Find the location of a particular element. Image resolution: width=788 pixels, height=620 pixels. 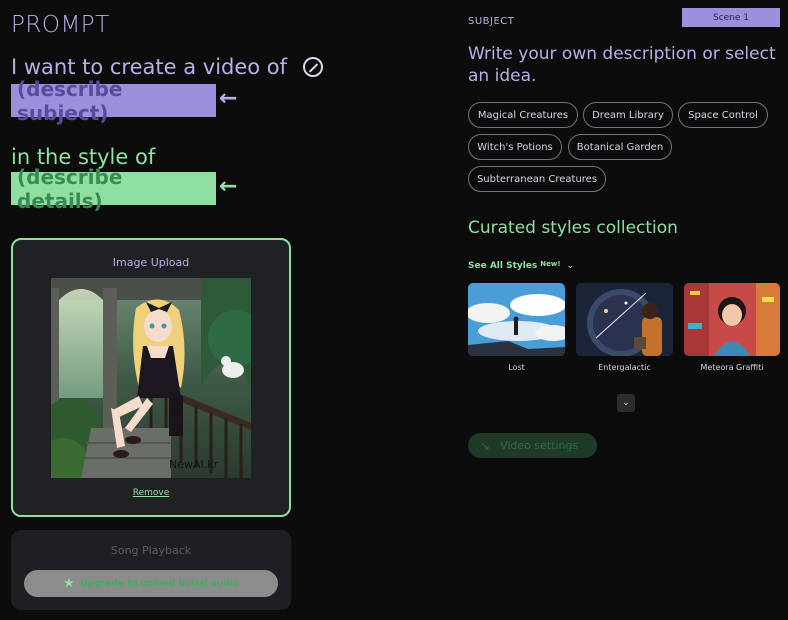

see-all-styles-label: See All Styles is located at coordinates (503, 266).